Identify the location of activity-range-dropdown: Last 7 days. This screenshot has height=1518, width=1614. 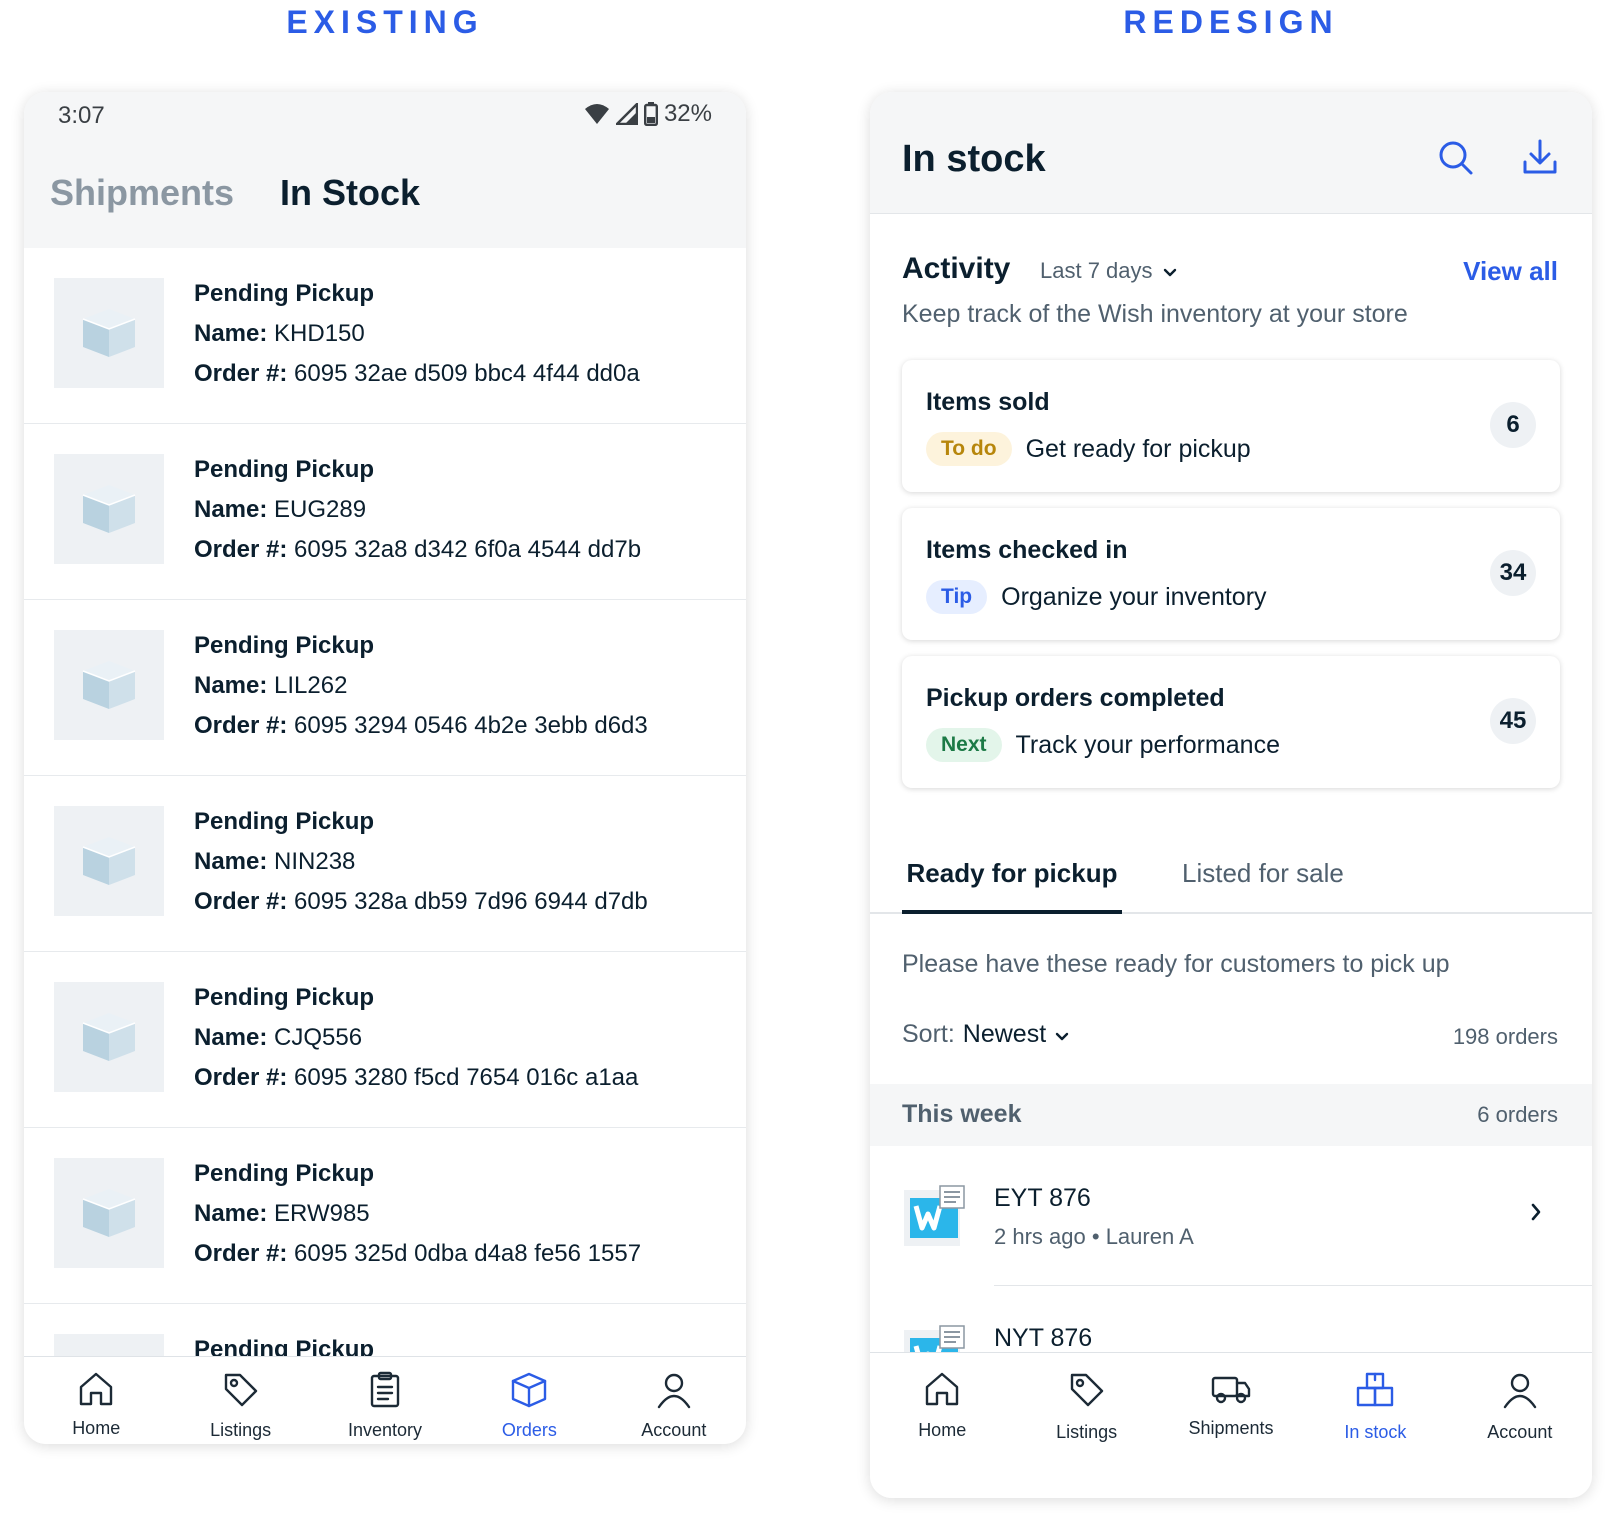
(1108, 271).